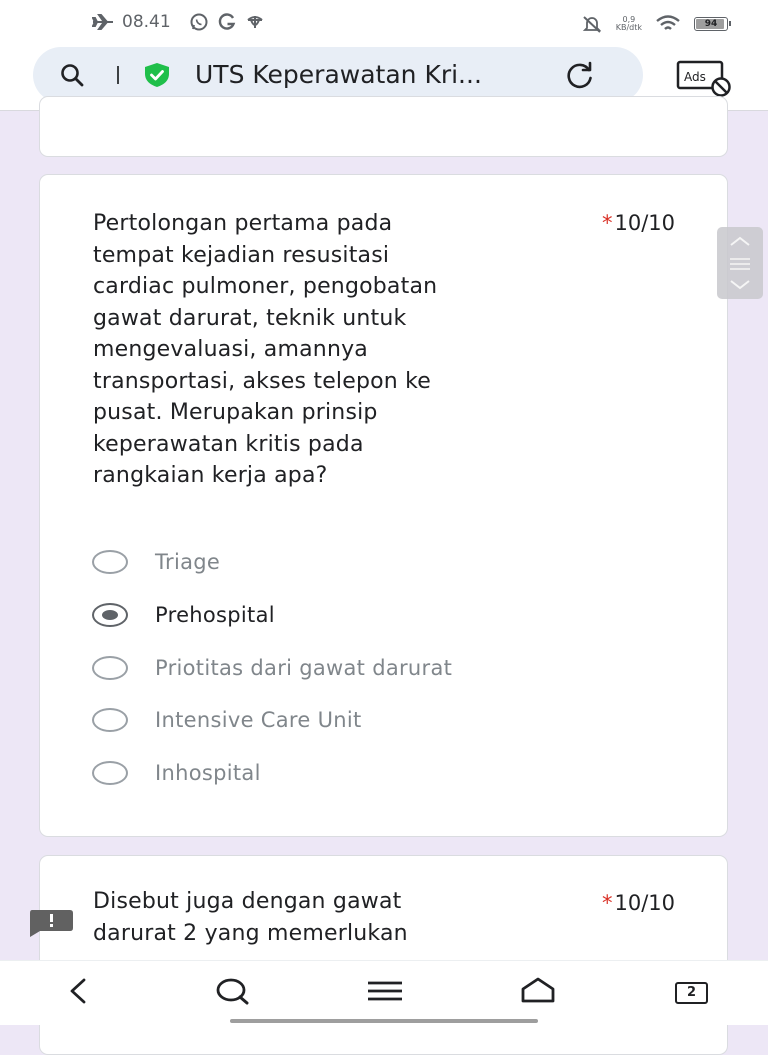  I want to click on status-time: 08.41, so click(146, 22).